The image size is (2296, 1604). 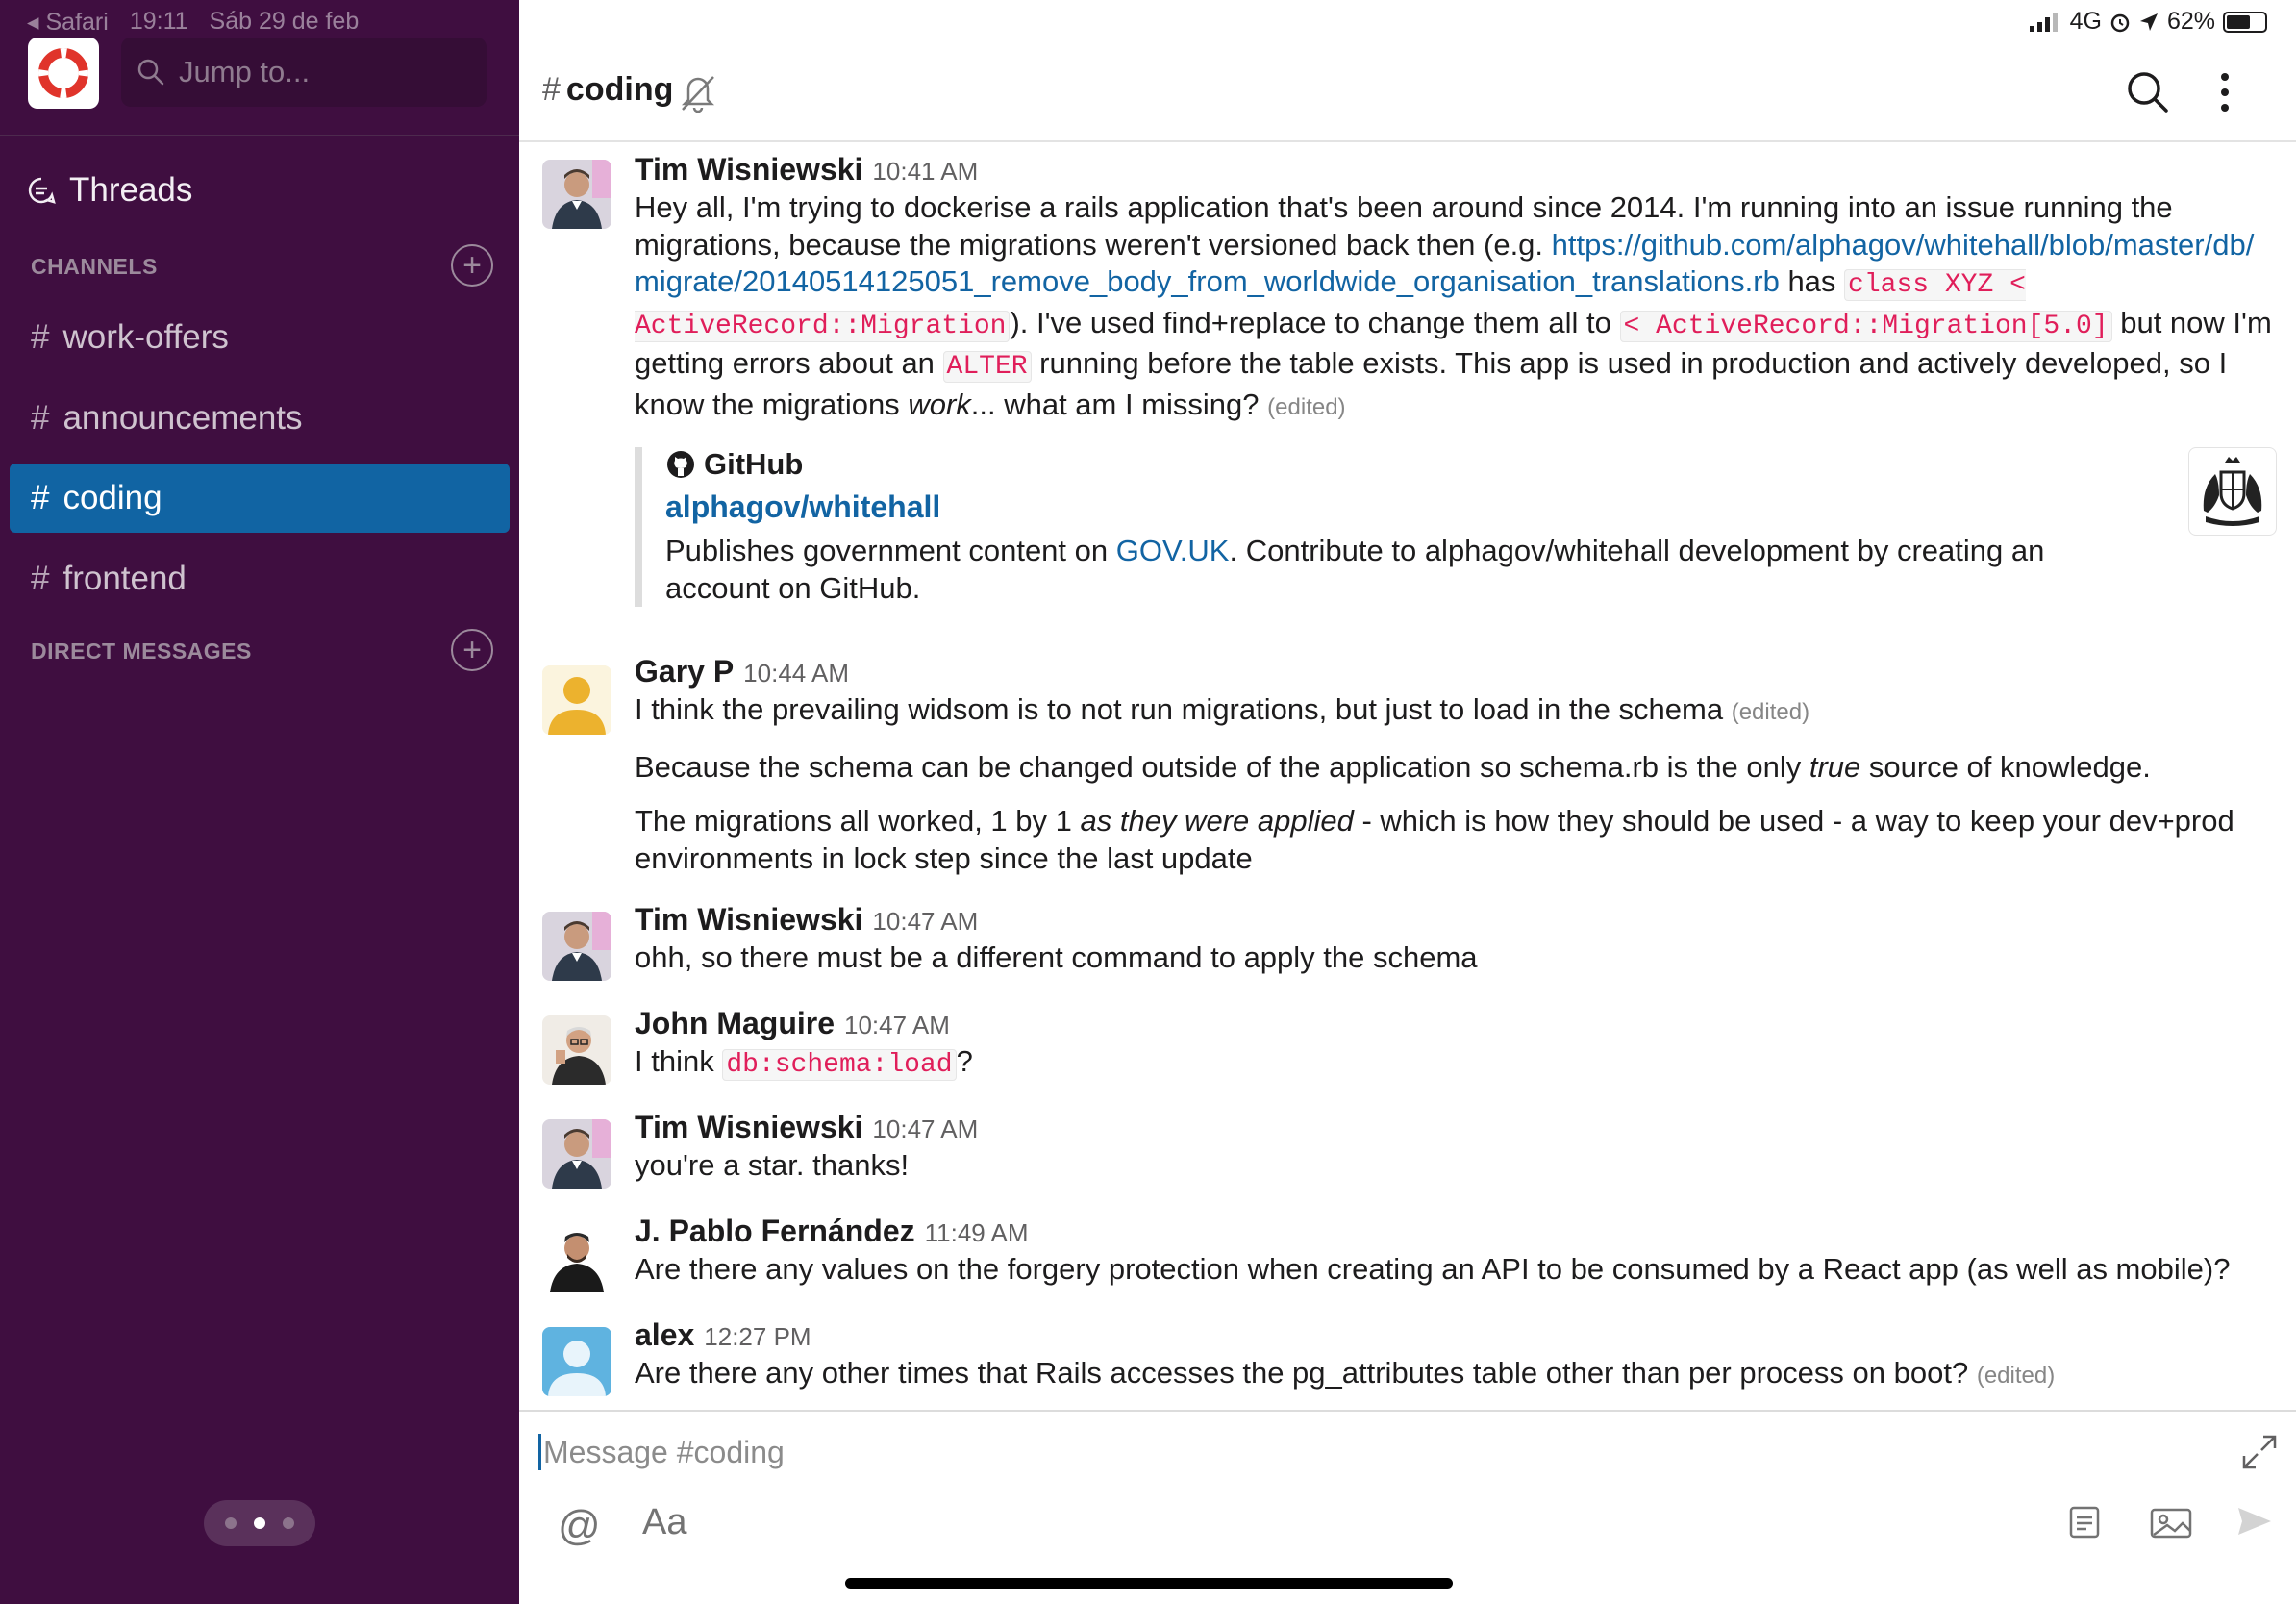 I want to click on threads-label: Threads, so click(x=131, y=190).